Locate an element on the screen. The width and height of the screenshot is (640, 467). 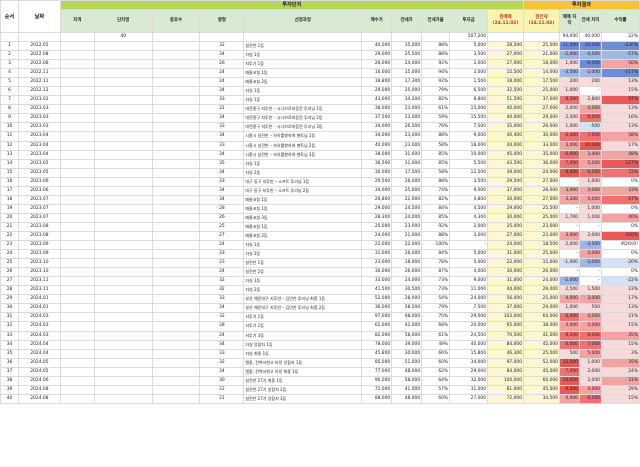
cell-jeonse-diff: 10,000 is located at coordinates (590, 145).